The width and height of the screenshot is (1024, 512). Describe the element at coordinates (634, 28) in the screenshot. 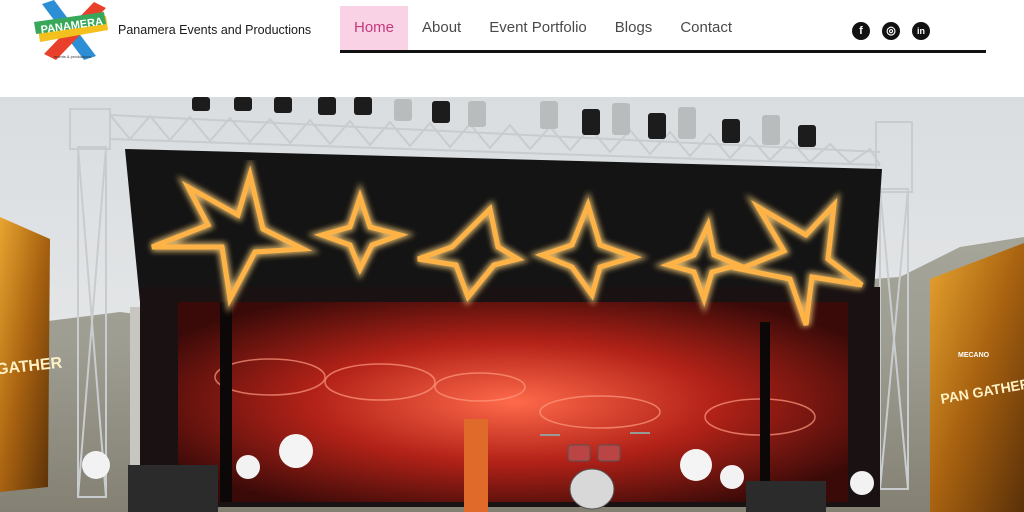

I see `nav-blogs: Blogs` at that location.